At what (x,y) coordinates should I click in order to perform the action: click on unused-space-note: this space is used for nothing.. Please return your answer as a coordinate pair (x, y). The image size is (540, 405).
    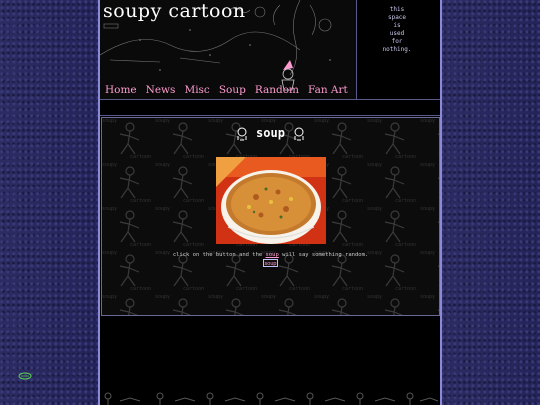
    Looking at the image, I should click on (397, 29).